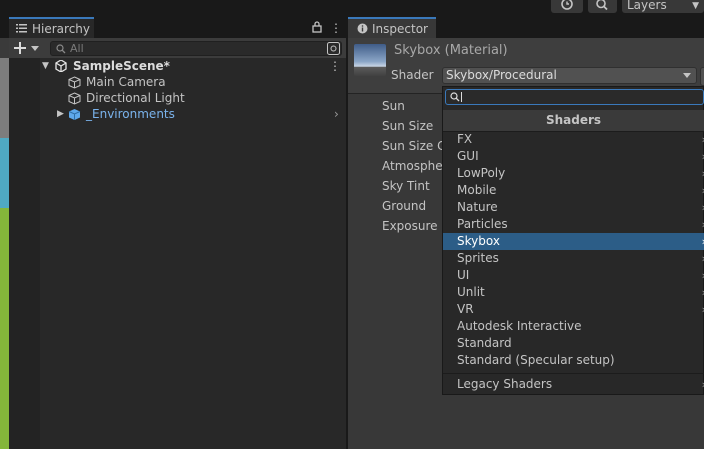 The width and height of the screenshot is (704, 449). Describe the element at coordinates (370, 60) in the screenshot. I see `material-preview-thumbnail` at that location.